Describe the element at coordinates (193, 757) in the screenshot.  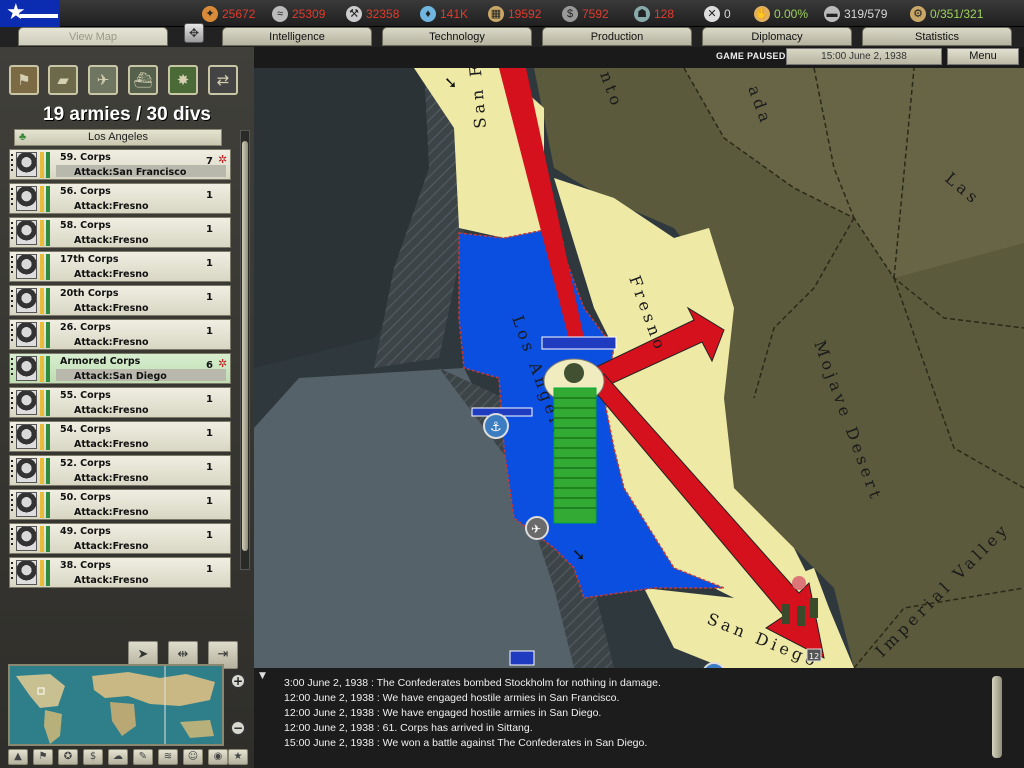
I see `mapmode-diplomatic-icon: ☺` at that location.